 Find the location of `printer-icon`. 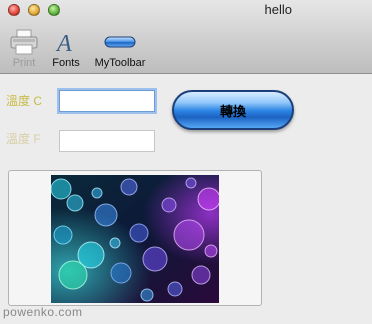

printer-icon is located at coordinates (24, 42).